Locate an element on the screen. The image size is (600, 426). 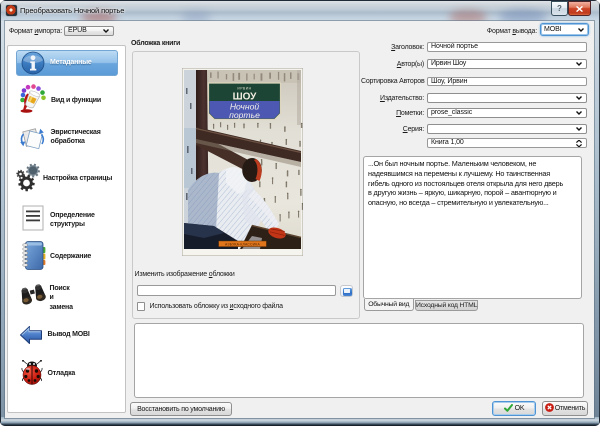
svg-text: портье is located at coordinates (244, 115).